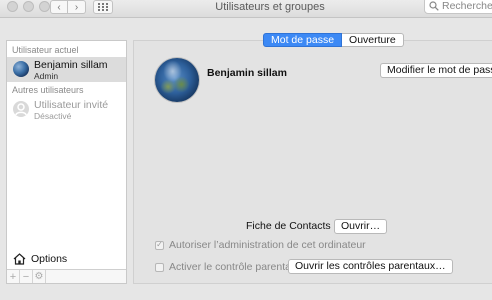 This screenshot has height=300, width=492. I want to click on search-field: Rechercher, so click(458, 7).